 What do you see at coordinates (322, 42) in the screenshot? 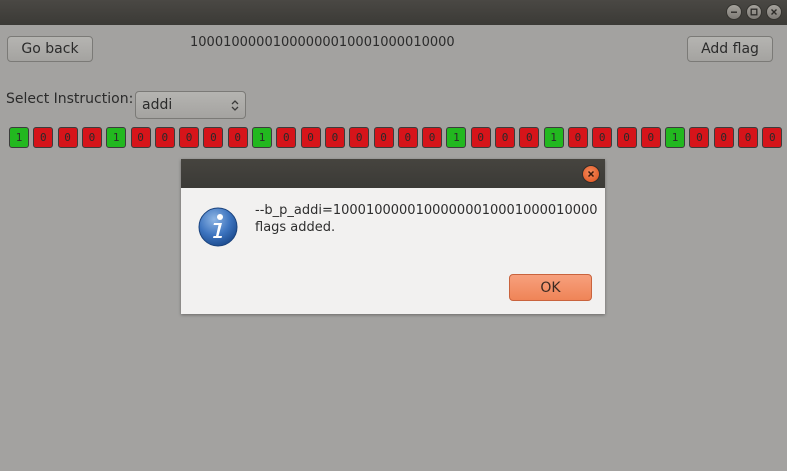
I see `binary-string-label: 10001000001000000010001000010000` at bounding box center [322, 42].